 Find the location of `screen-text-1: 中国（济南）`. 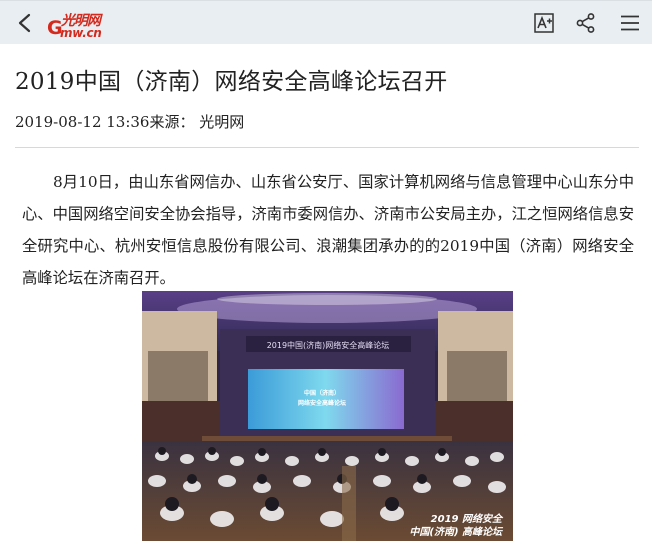

screen-text-1: 中国（济南） is located at coordinates (322, 393).